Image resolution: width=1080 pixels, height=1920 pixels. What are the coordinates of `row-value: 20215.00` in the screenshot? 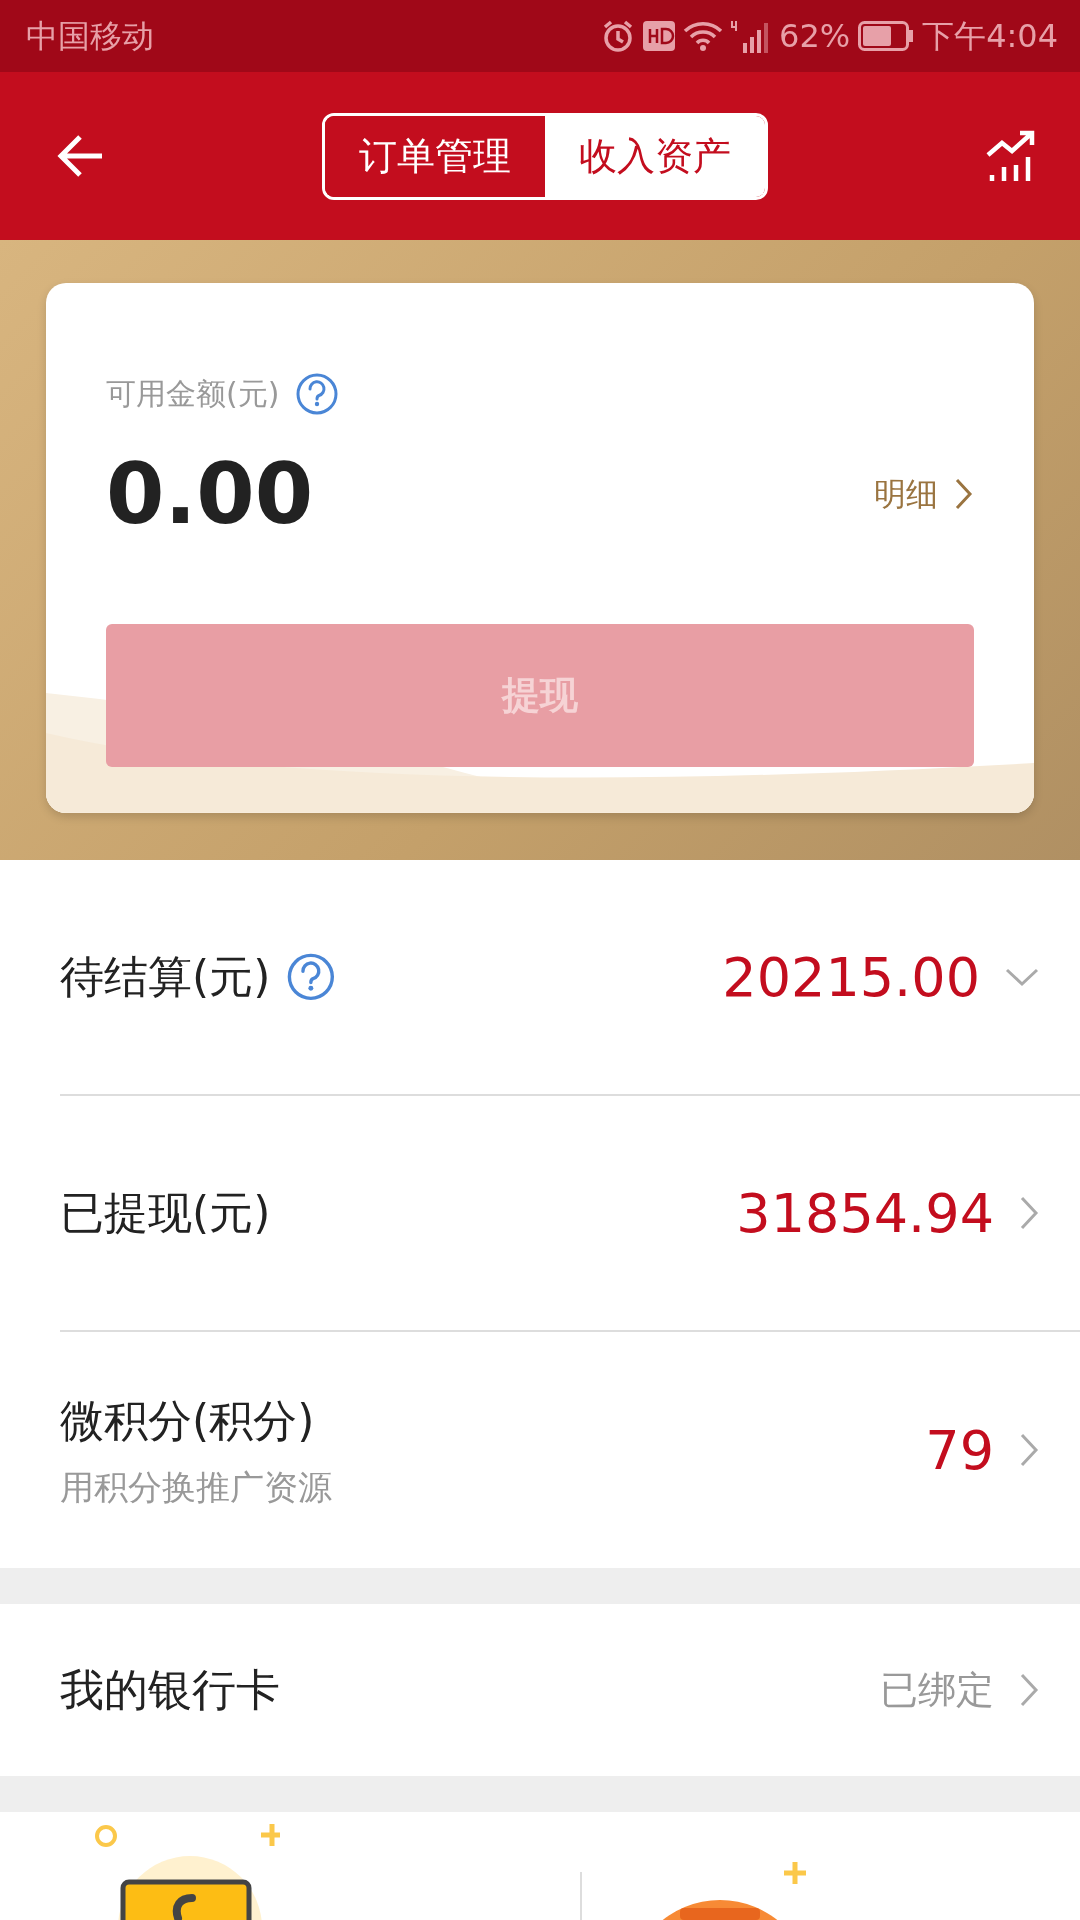 It's located at (851, 977).